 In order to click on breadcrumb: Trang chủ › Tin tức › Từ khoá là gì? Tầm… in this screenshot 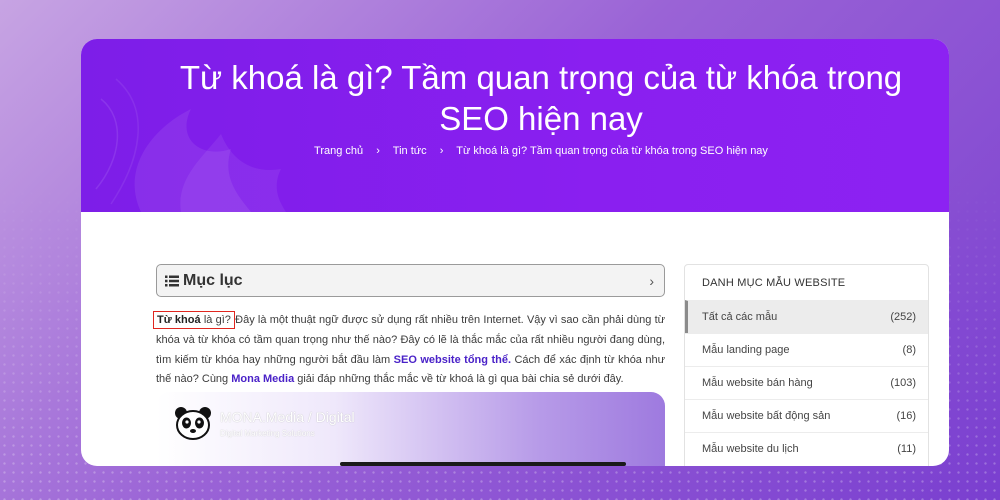, I will do `click(541, 151)`.